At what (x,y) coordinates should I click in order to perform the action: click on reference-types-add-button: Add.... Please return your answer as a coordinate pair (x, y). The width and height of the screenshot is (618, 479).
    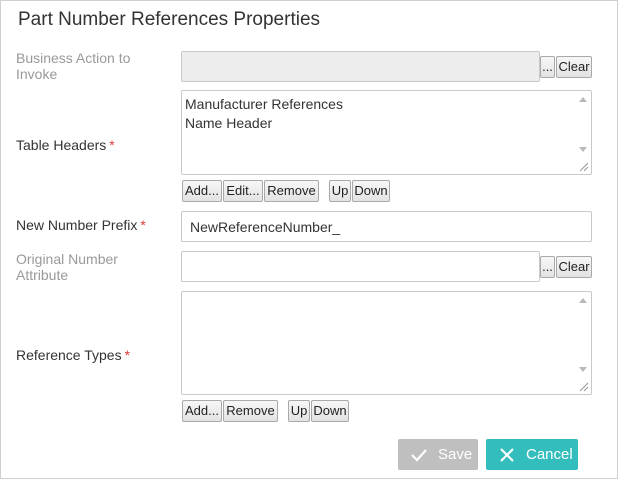
    Looking at the image, I should click on (202, 411).